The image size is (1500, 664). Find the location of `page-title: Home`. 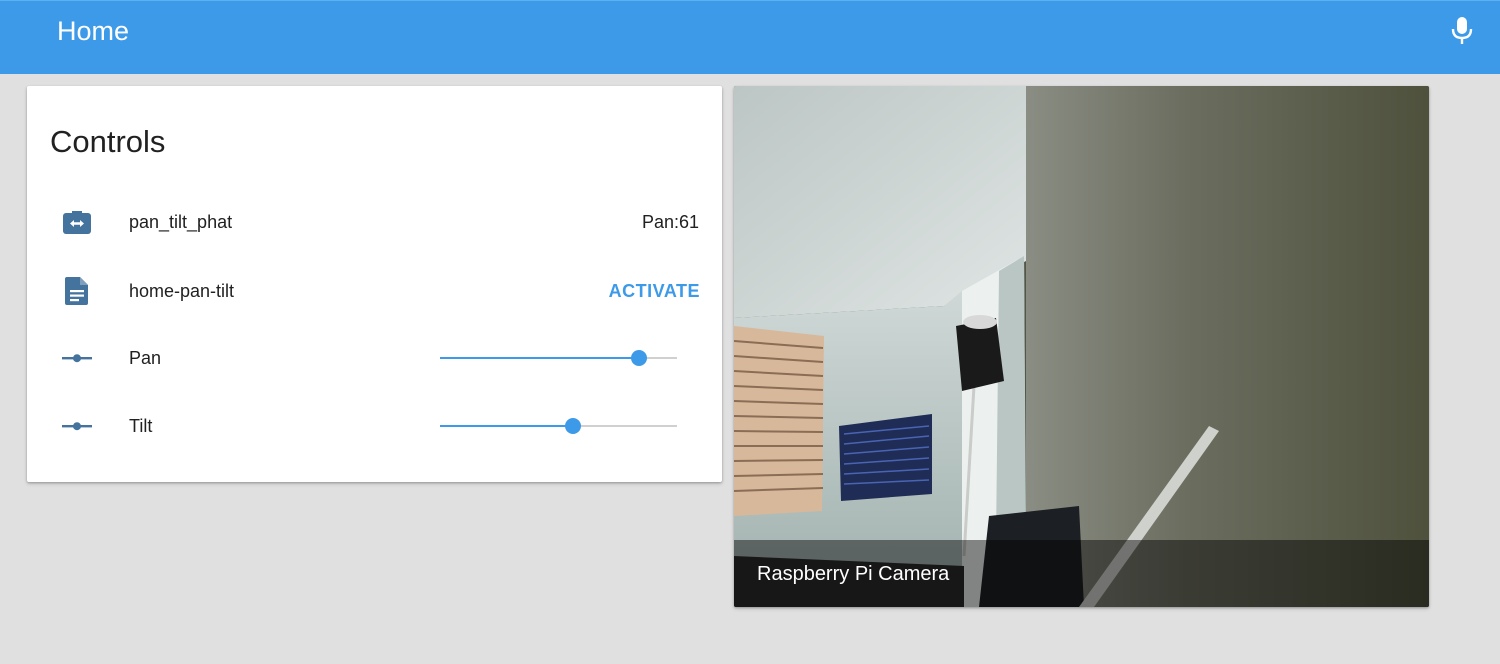

page-title: Home is located at coordinates (93, 31).